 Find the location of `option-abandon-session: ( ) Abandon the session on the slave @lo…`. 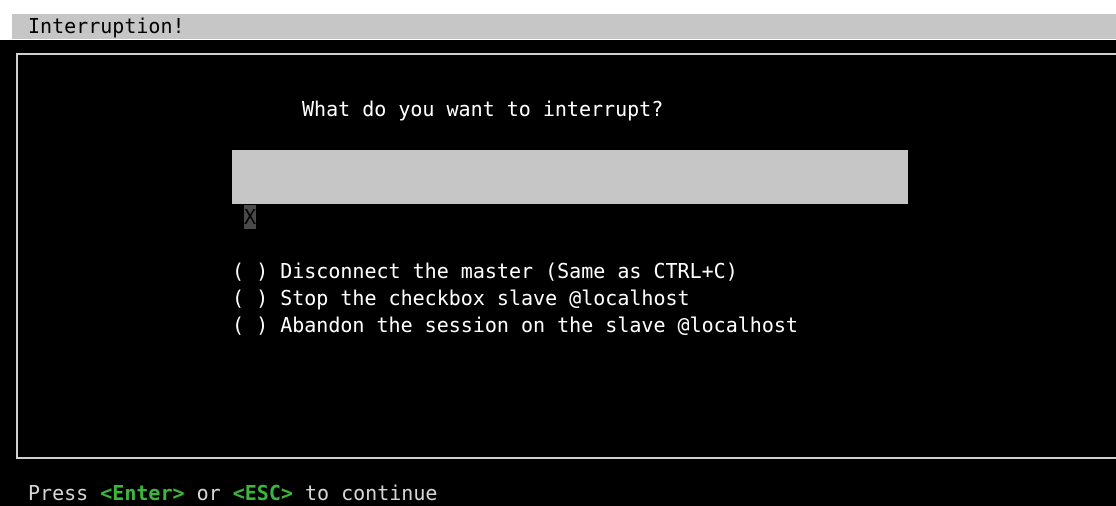

option-abandon-session: ( ) Abandon the session on the slave @lo… is located at coordinates (515, 312).